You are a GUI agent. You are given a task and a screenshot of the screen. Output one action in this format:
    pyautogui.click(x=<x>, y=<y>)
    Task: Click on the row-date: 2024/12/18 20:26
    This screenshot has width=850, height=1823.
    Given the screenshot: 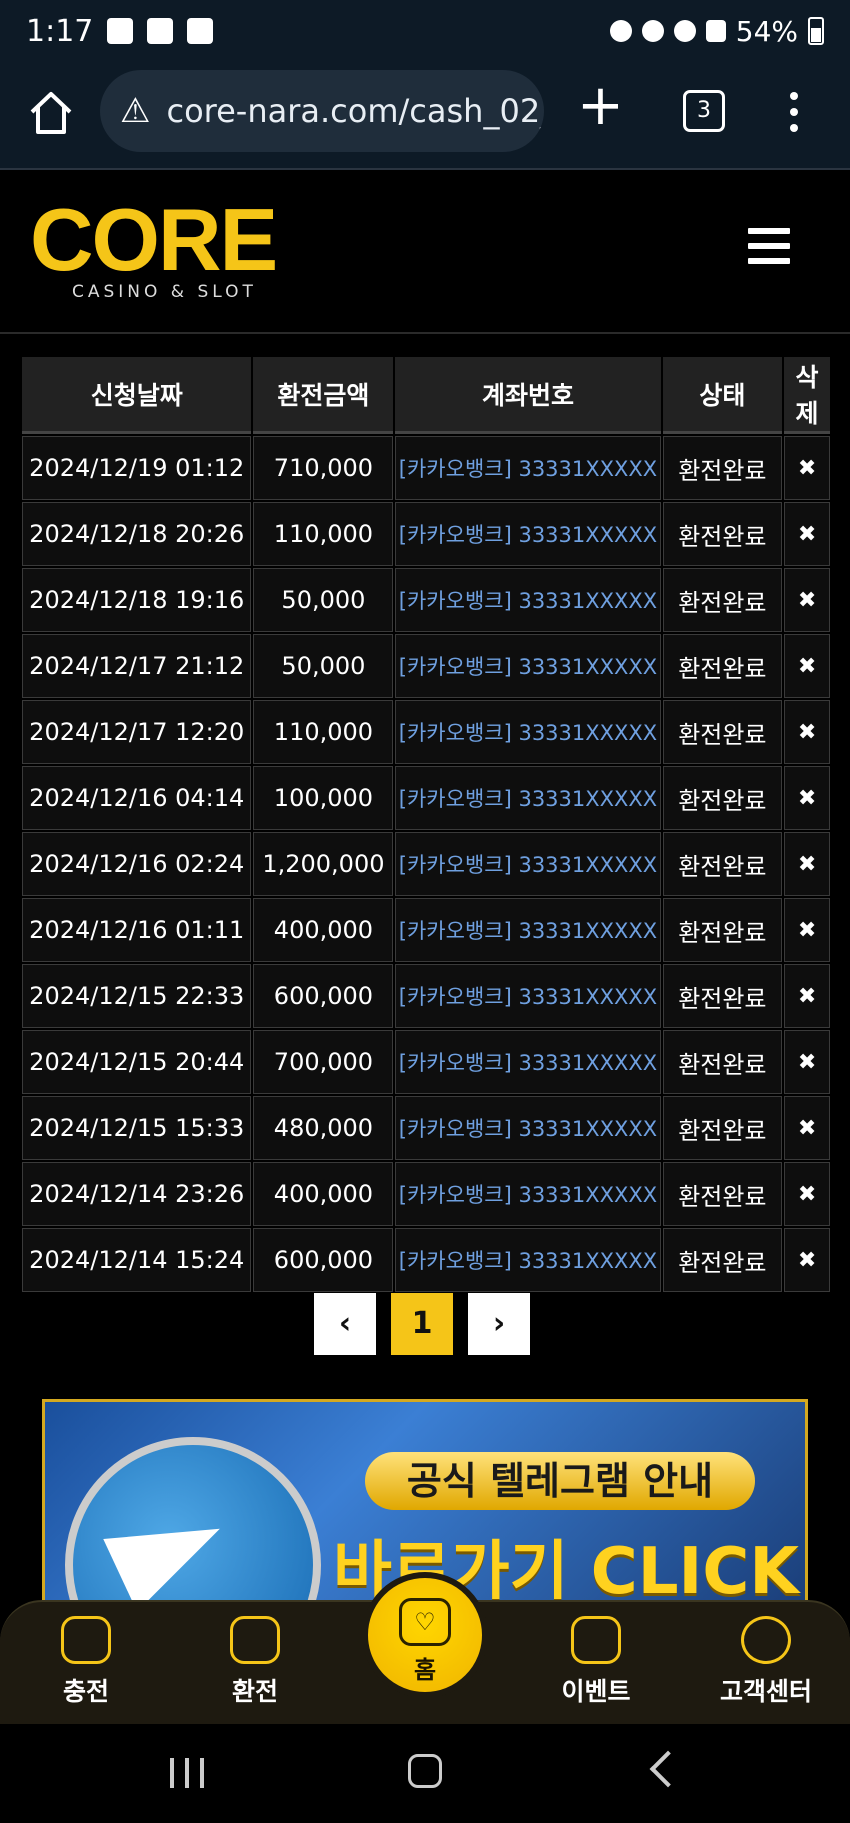 What is the action you would take?
    pyautogui.click(x=137, y=534)
    